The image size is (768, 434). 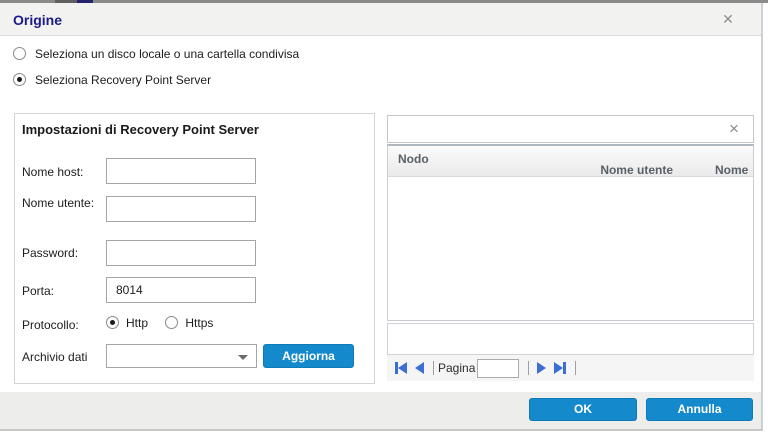 What do you see at coordinates (38, 20) in the screenshot?
I see `dialog-title: Origine` at bounding box center [38, 20].